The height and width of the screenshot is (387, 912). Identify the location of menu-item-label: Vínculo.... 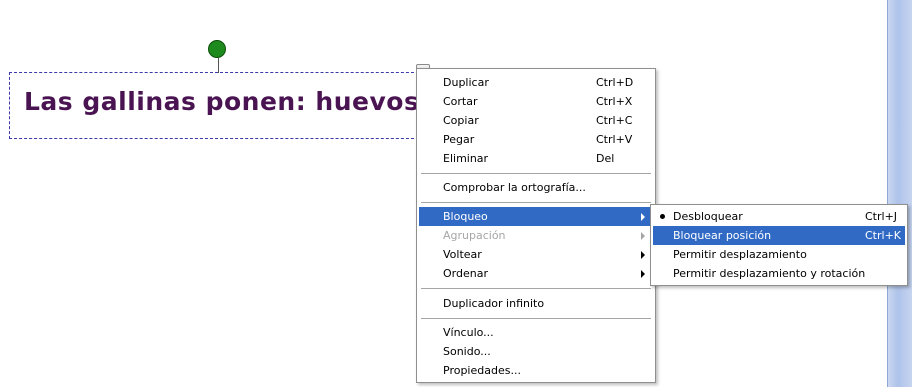
(468, 332).